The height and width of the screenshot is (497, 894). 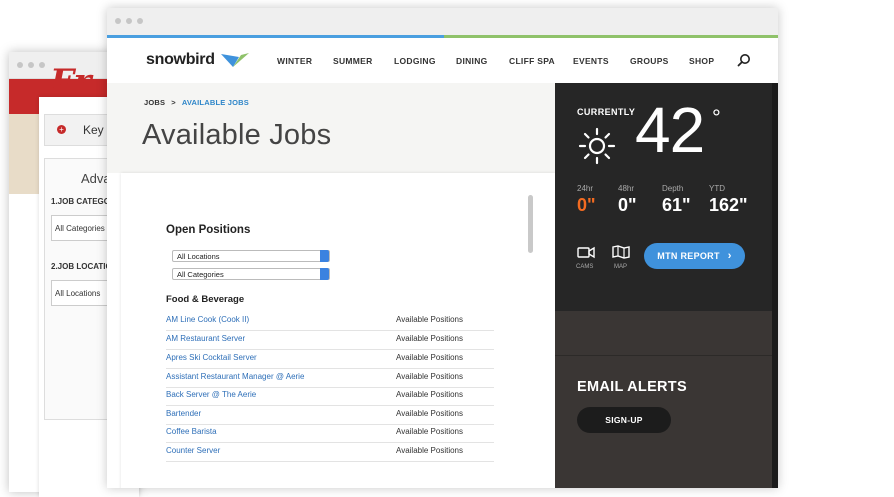 What do you see at coordinates (666, 355) in the screenshot?
I see `divider` at bounding box center [666, 355].